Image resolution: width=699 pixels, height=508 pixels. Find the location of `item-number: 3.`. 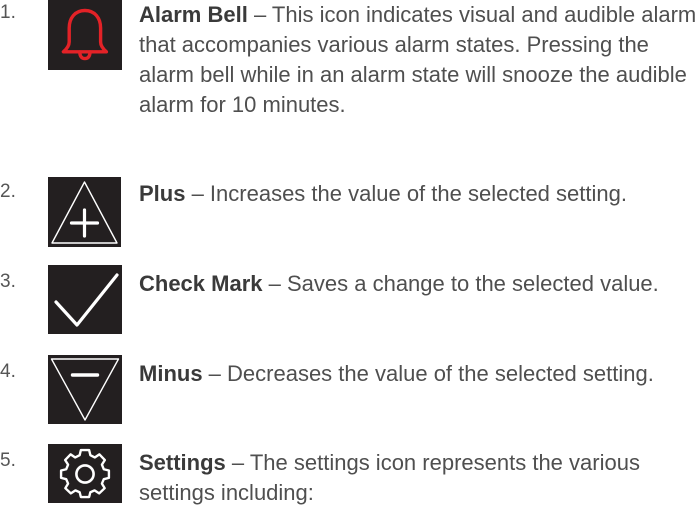

item-number: 3. is located at coordinates (8, 281).